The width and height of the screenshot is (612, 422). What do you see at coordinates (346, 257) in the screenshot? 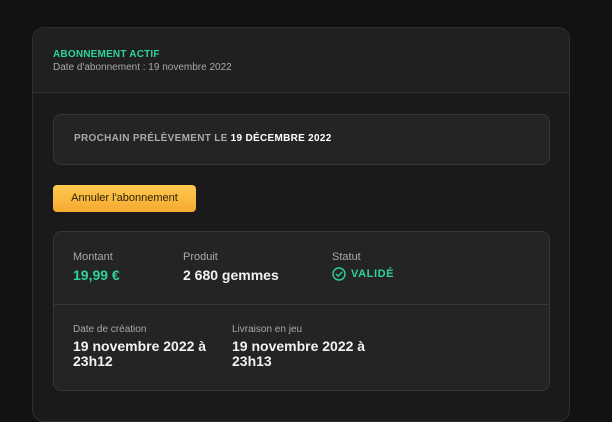
I see `status-label: Statut` at bounding box center [346, 257].